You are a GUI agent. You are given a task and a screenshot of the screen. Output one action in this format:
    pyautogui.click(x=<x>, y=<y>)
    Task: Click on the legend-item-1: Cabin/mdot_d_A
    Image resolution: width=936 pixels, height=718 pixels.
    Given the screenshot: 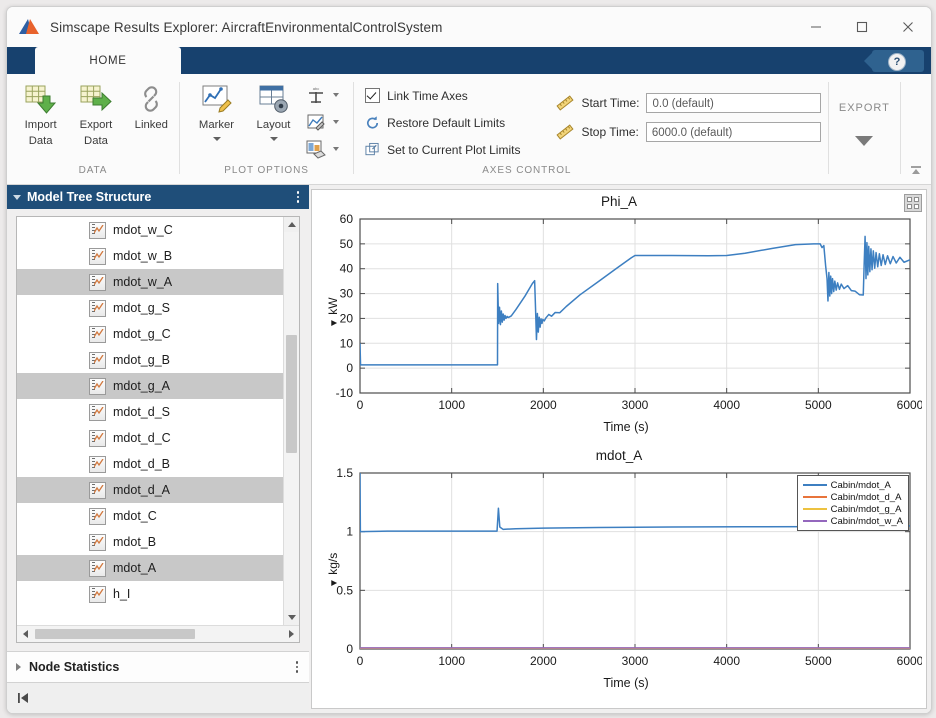 What is the action you would take?
    pyautogui.click(x=853, y=497)
    